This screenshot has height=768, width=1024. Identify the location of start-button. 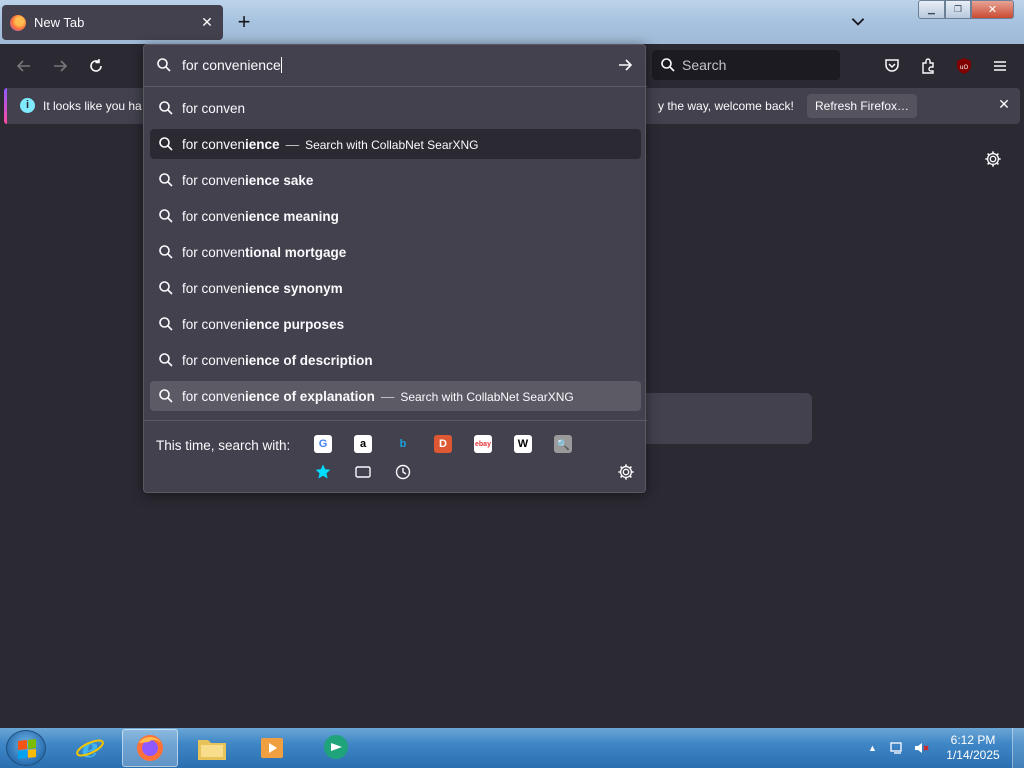
(26, 748).